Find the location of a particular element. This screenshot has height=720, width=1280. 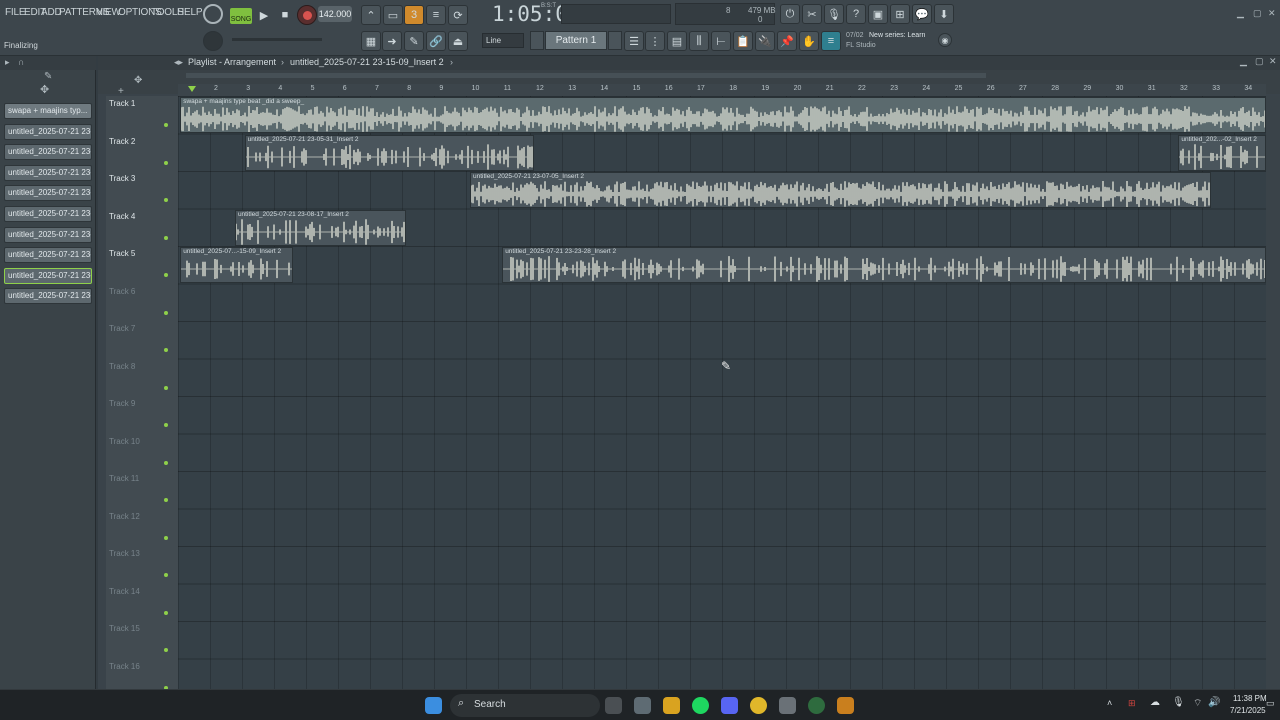

file-explorer-icon is located at coordinates (671, 705).